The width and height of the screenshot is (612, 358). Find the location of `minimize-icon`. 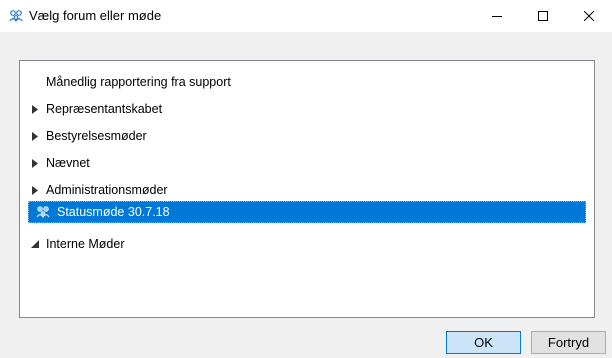

minimize-icon is located at coordinates (497, 16).